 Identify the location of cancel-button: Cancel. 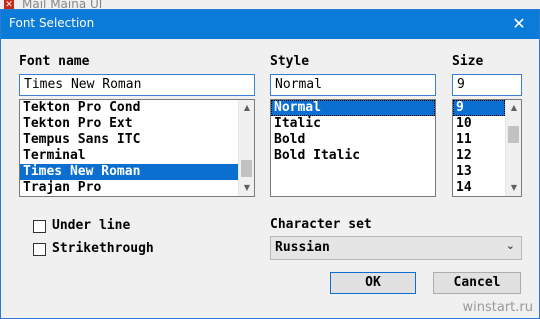
(477, 283).